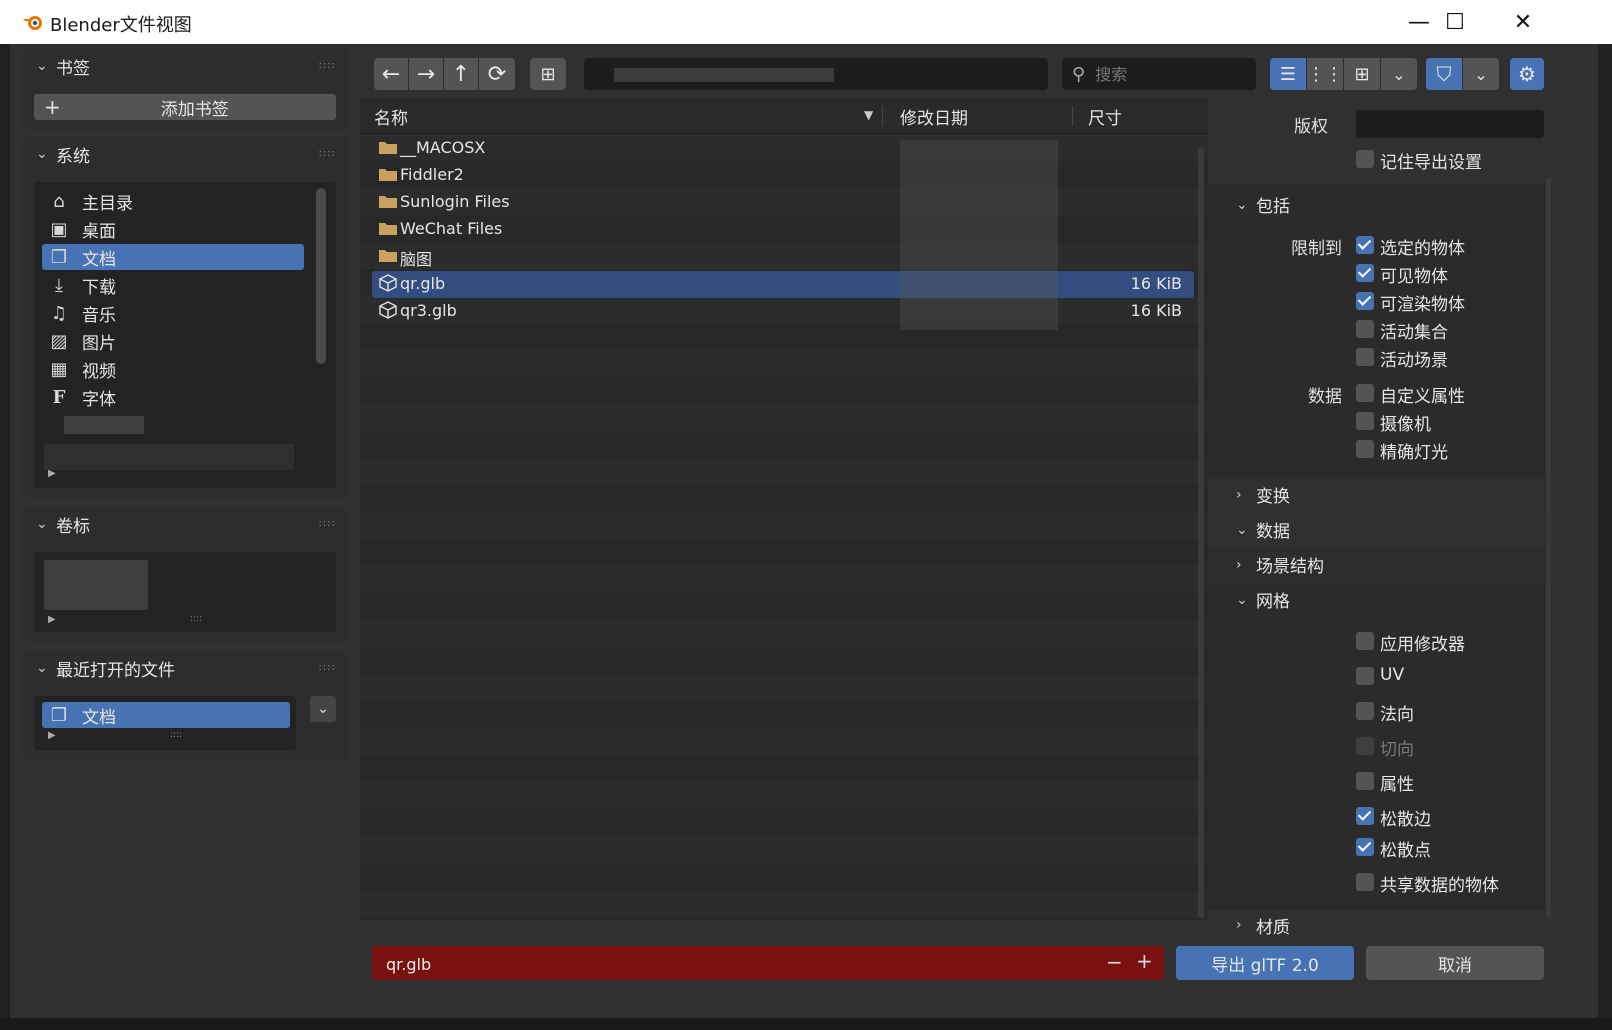  Describe the element at coordinates (784, 311) in the screenshot. I see `table-row: qr3.glb 16 KiB` at that location.